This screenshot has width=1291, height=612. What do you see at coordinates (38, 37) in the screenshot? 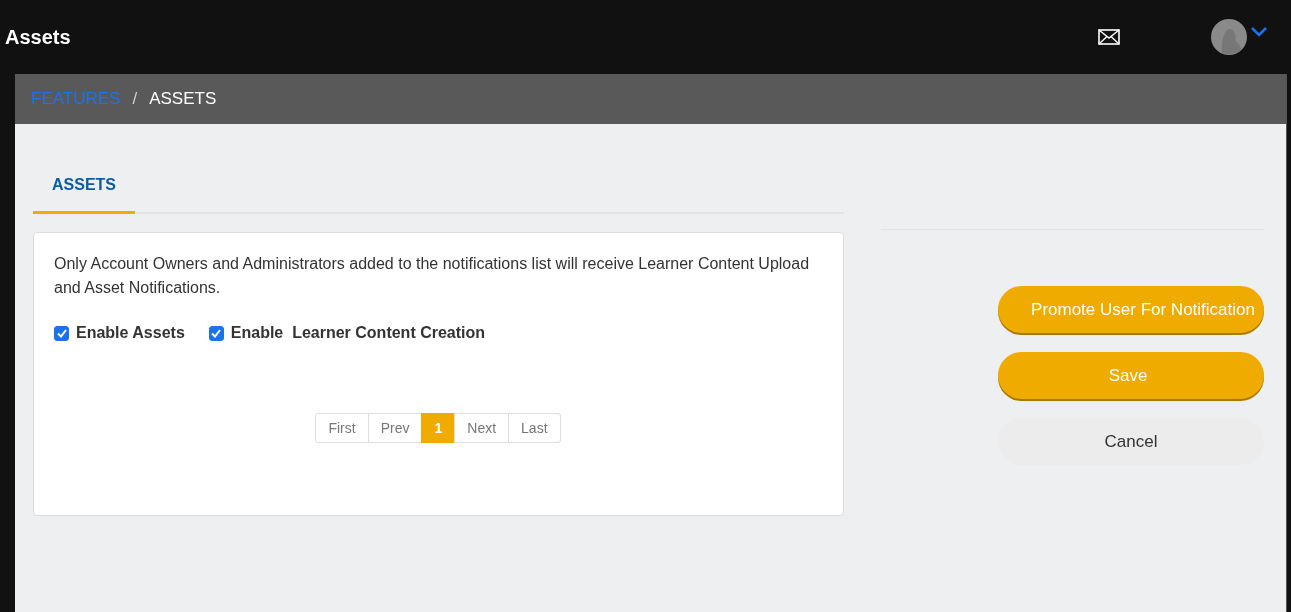
I see `app-title: Assets` at bounding box center [38, 37].